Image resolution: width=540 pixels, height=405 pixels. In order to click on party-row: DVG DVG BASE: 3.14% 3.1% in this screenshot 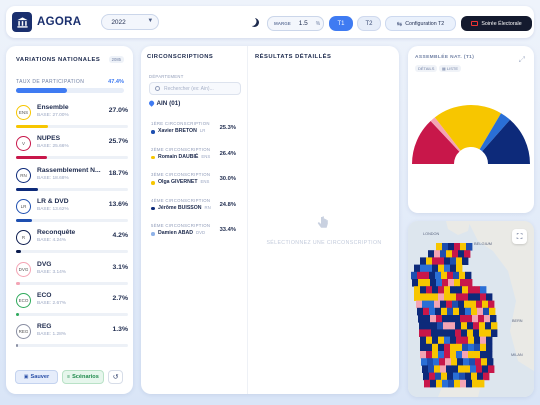, I will do `click(72, 275)`.